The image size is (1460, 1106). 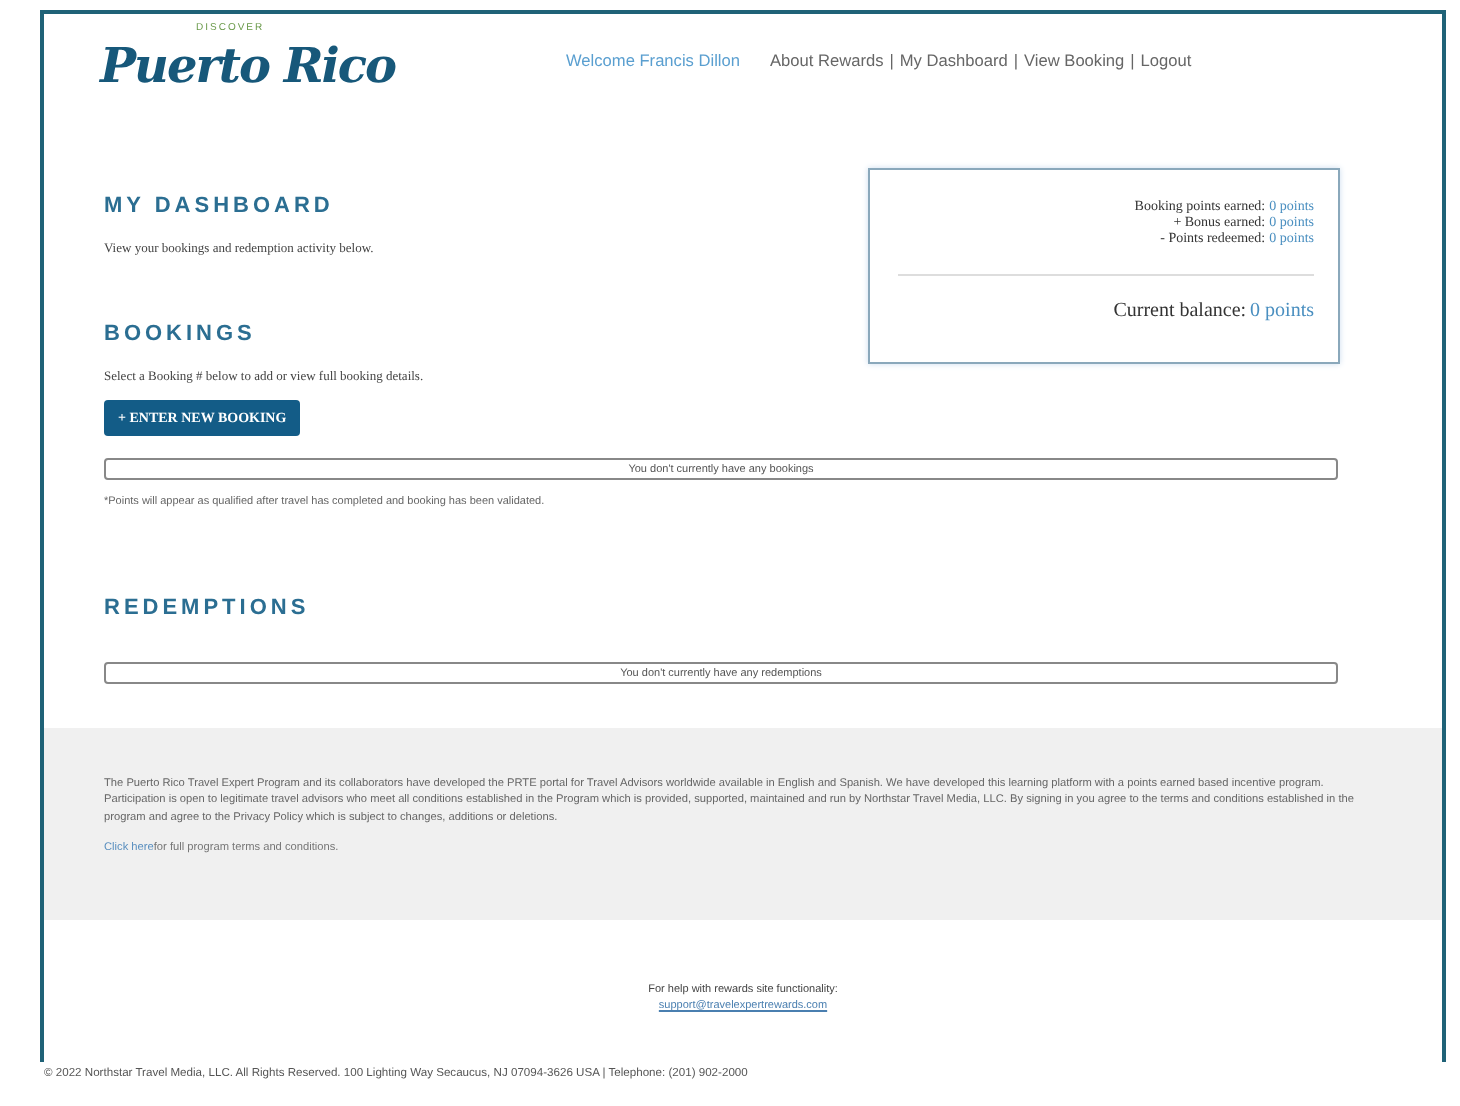 What do you see at coordinates (953, 60) in the screenshot?
I see `nav-link: My Dashboard` at bounding box center [953, 60].